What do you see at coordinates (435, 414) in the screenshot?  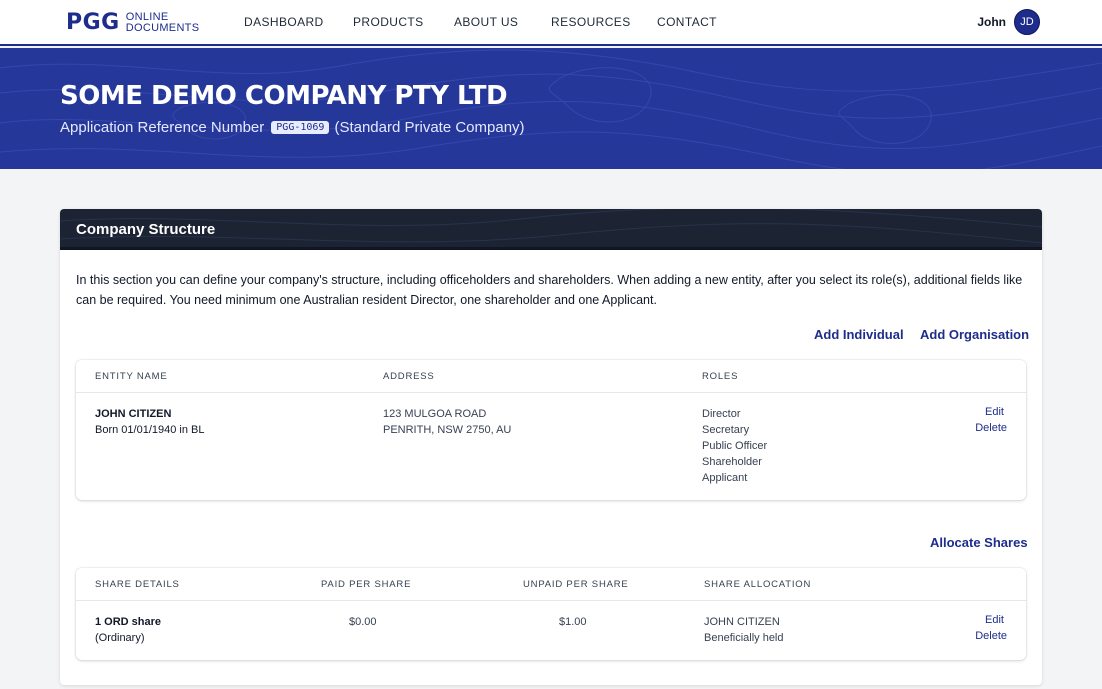 I see `entity-address-line-1: 123 MULGOA ROAD` at bounding box center [435, 414].